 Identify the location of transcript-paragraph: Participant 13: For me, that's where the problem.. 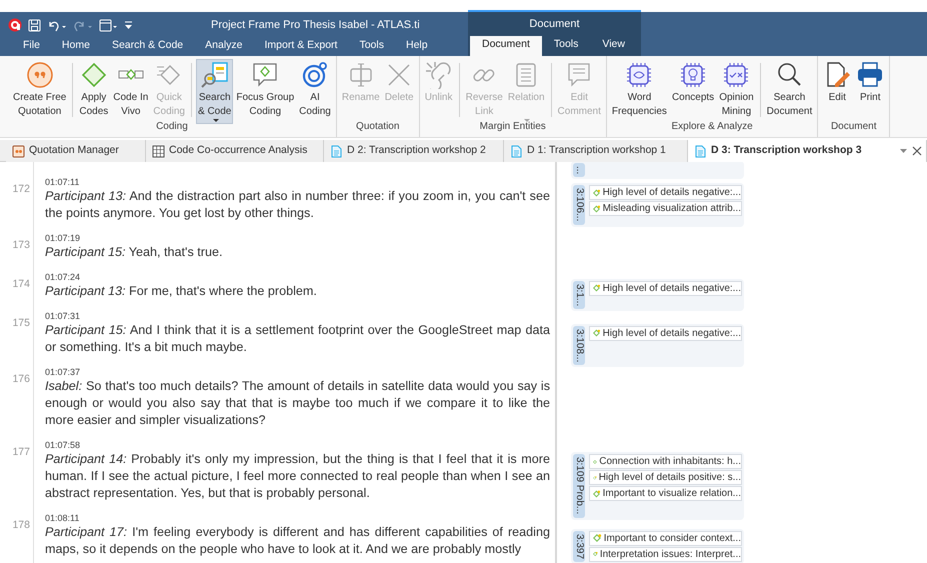
(181, 291).